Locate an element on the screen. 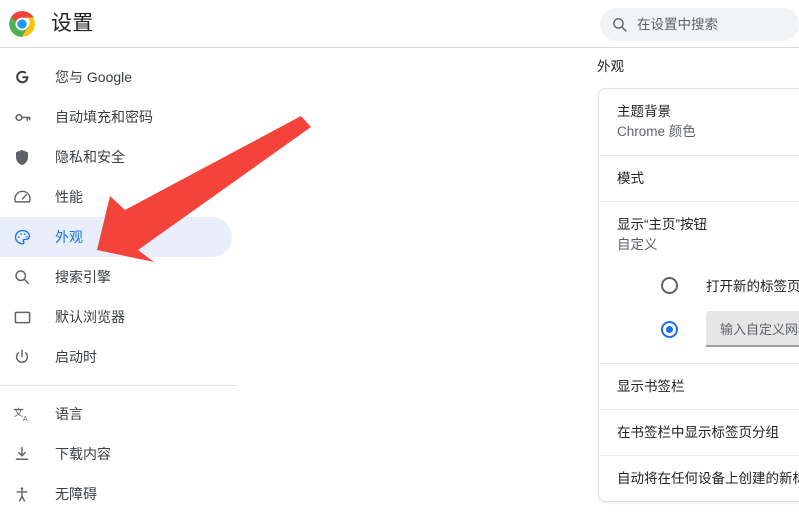  row-mode: 模式 is located at coordinates (699, 179).